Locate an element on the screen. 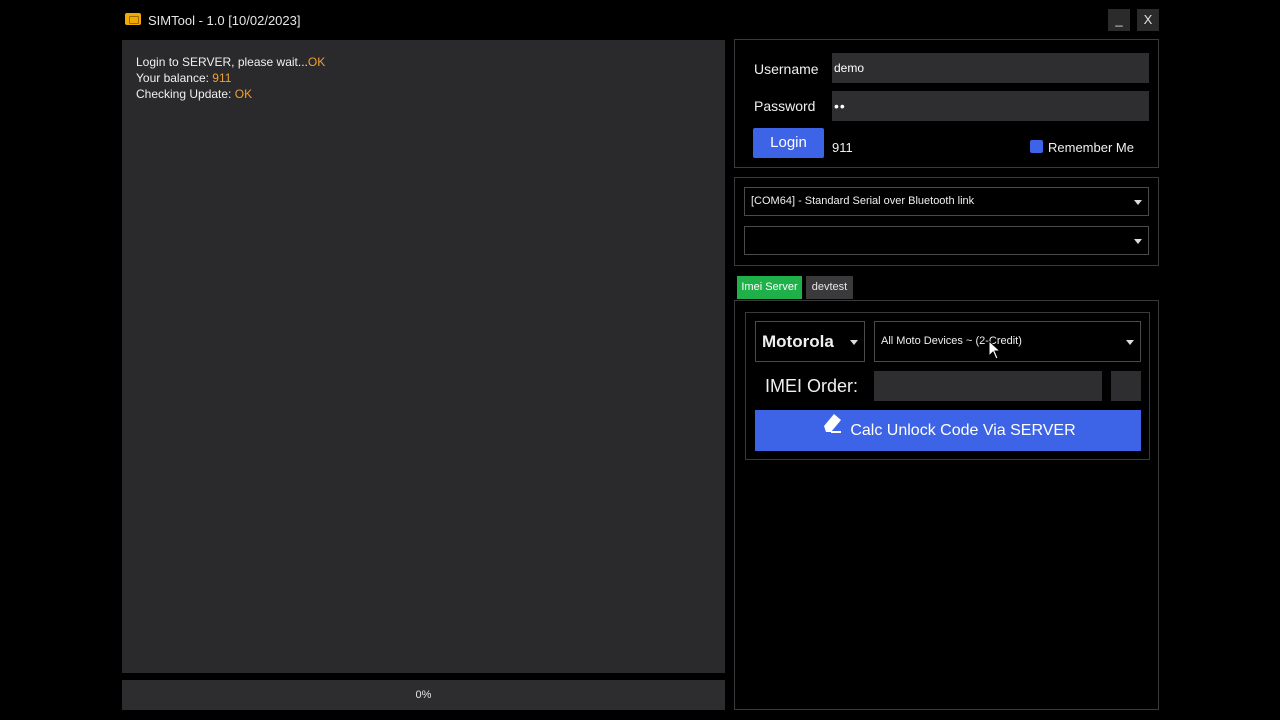 This screenshot has height=720, width=1280. calc-button-label: Calc Unlock Code Via SERVER is located at coordinates (963, 430).